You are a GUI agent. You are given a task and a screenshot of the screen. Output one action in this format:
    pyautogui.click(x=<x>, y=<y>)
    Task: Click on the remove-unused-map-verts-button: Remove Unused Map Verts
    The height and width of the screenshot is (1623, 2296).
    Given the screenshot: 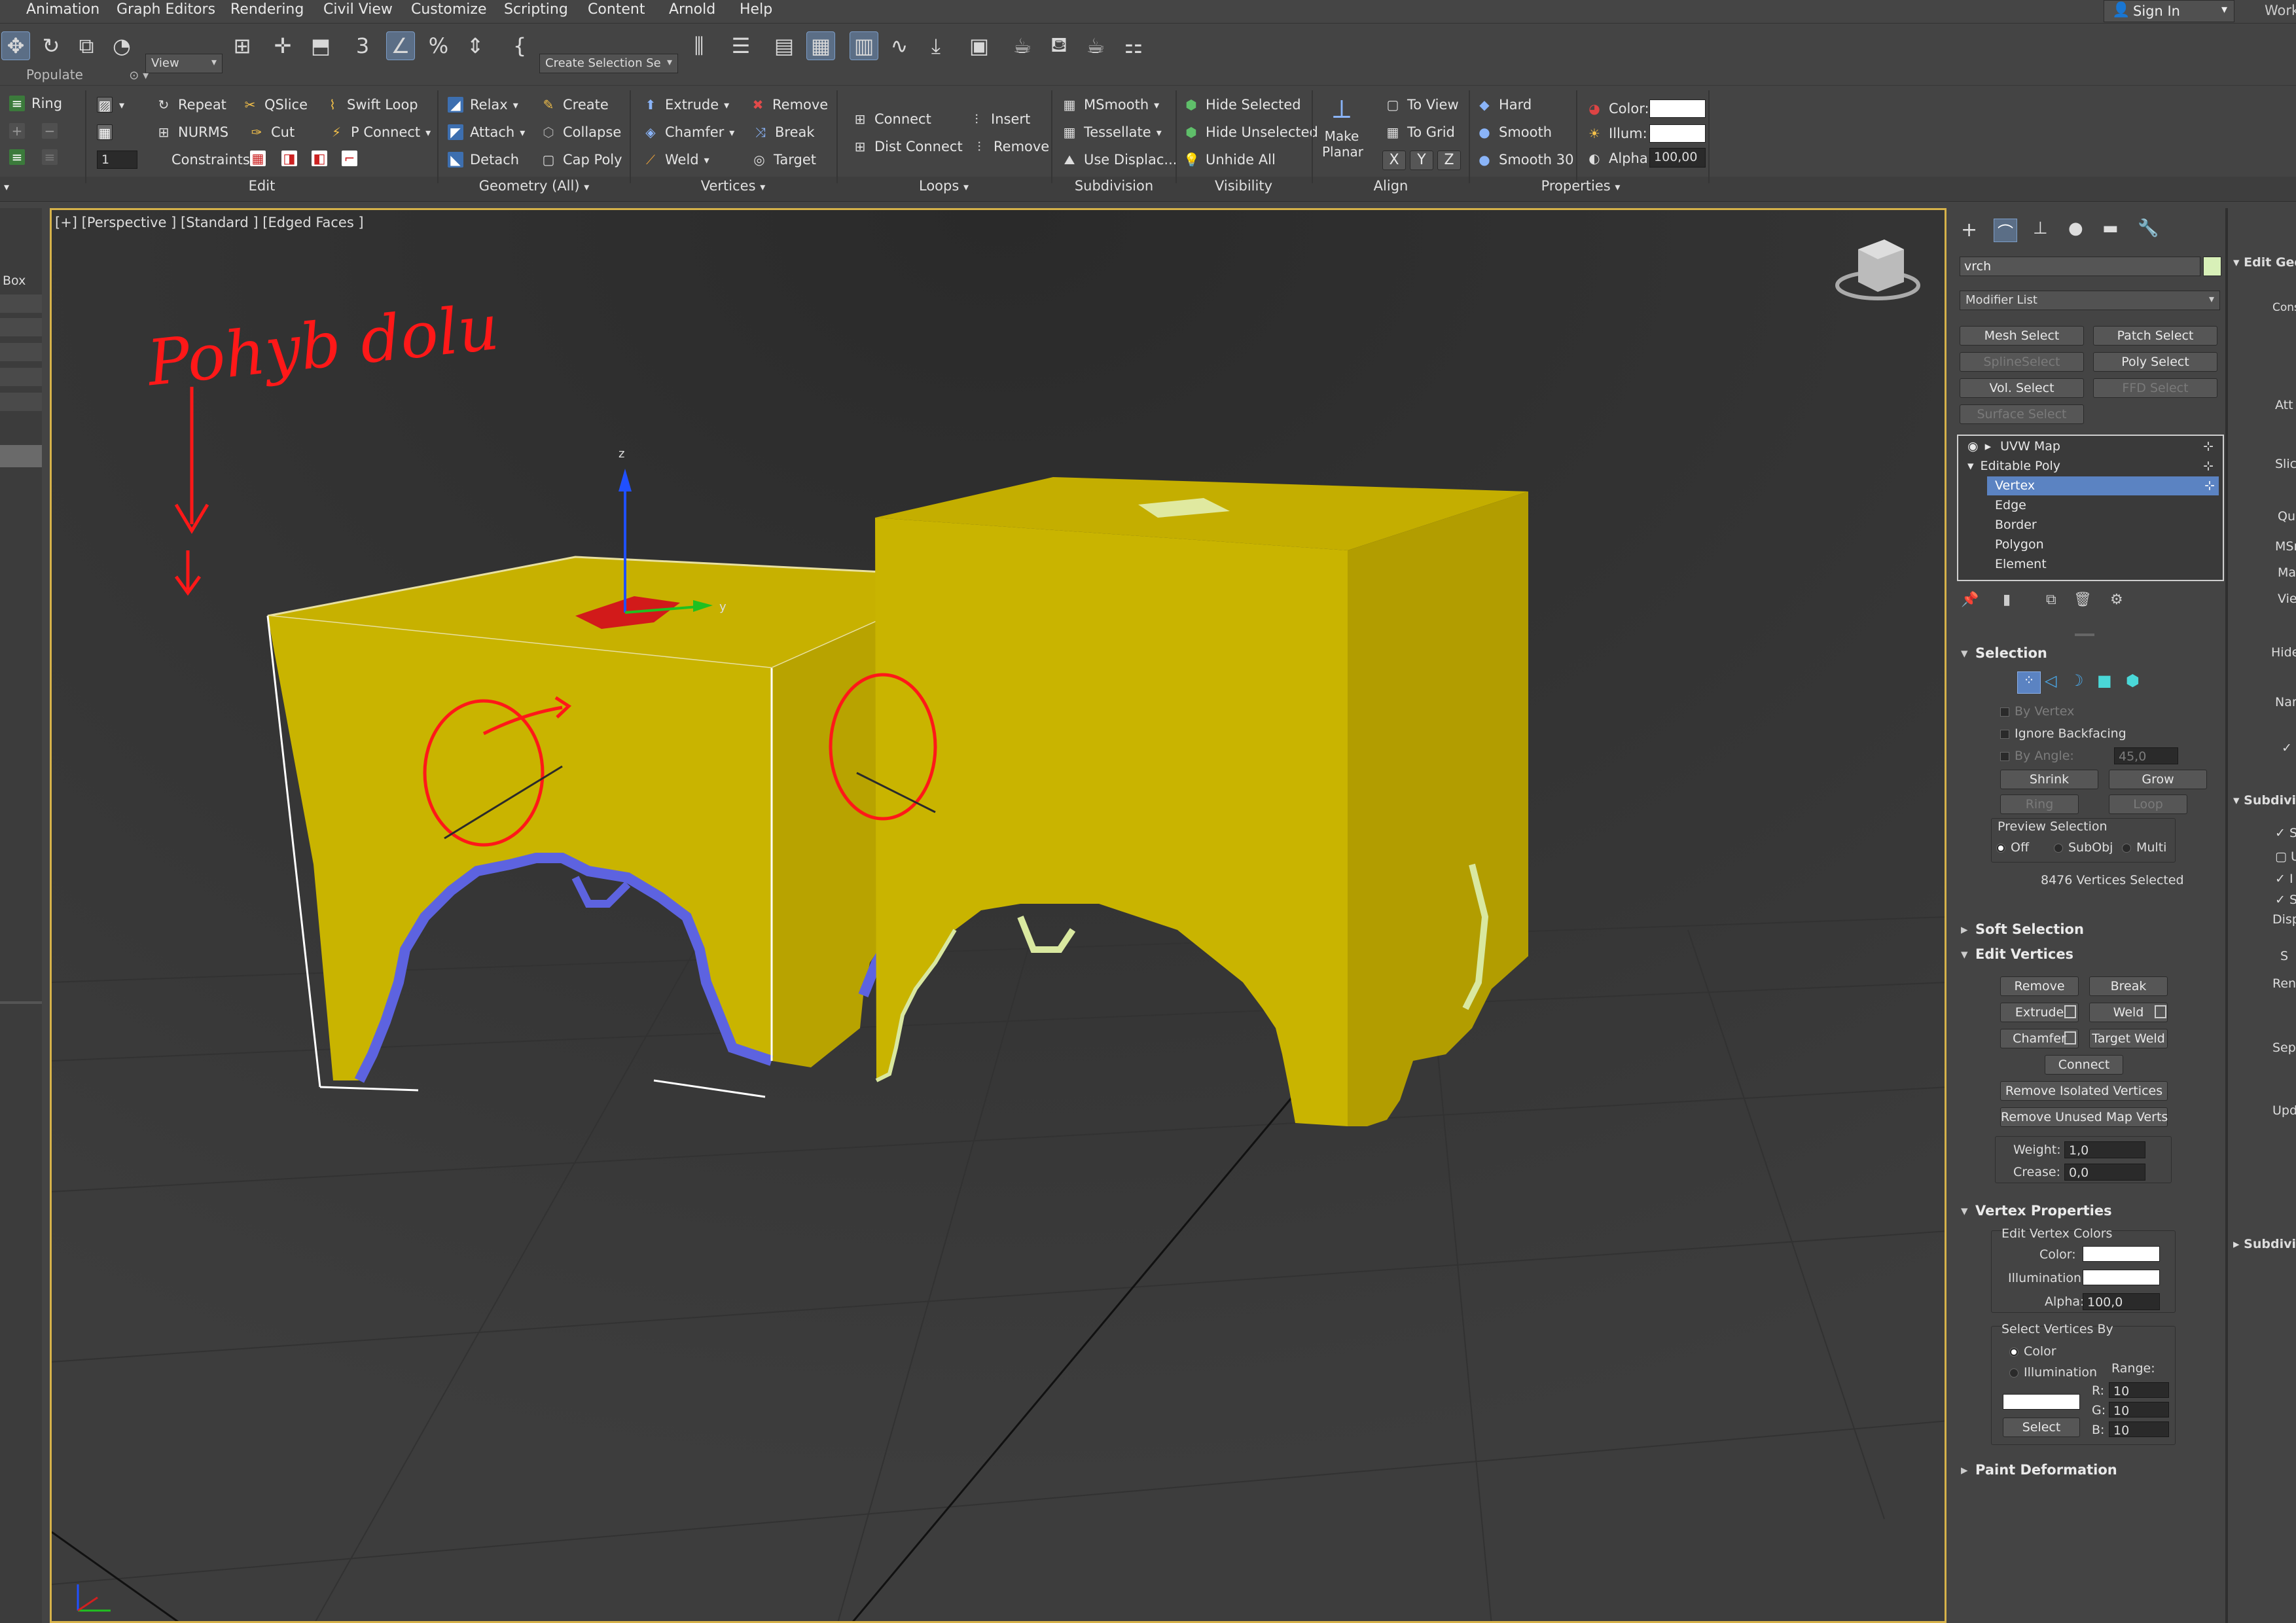 What is the action you would take?
    pyautogui.click(x=2084, y=1117)
    